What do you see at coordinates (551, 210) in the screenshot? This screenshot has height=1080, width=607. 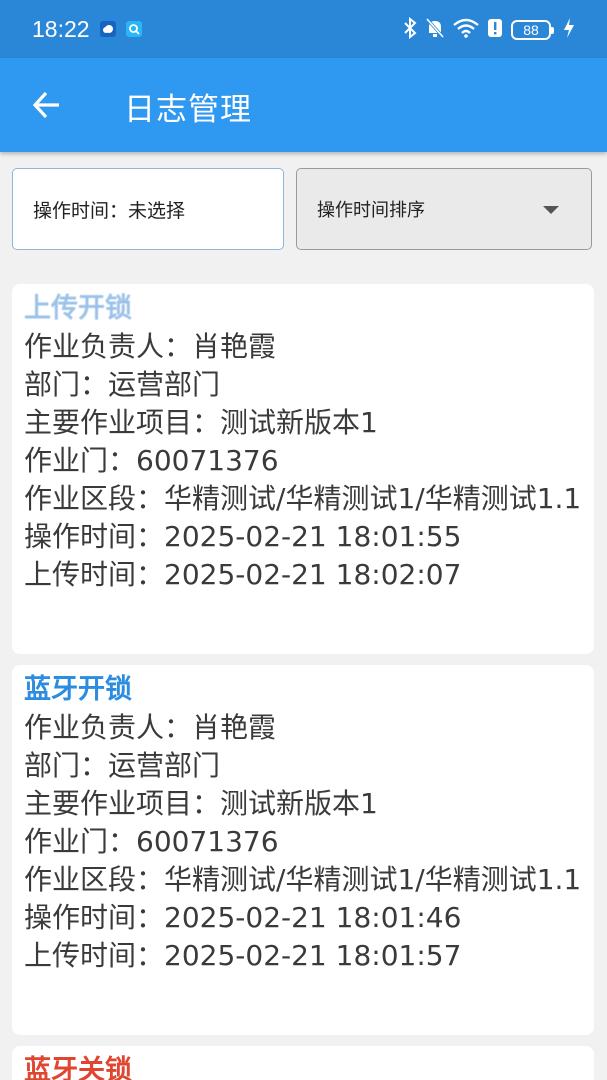 I see `dropdown-caret-icon` at bounding box center [551, 210].